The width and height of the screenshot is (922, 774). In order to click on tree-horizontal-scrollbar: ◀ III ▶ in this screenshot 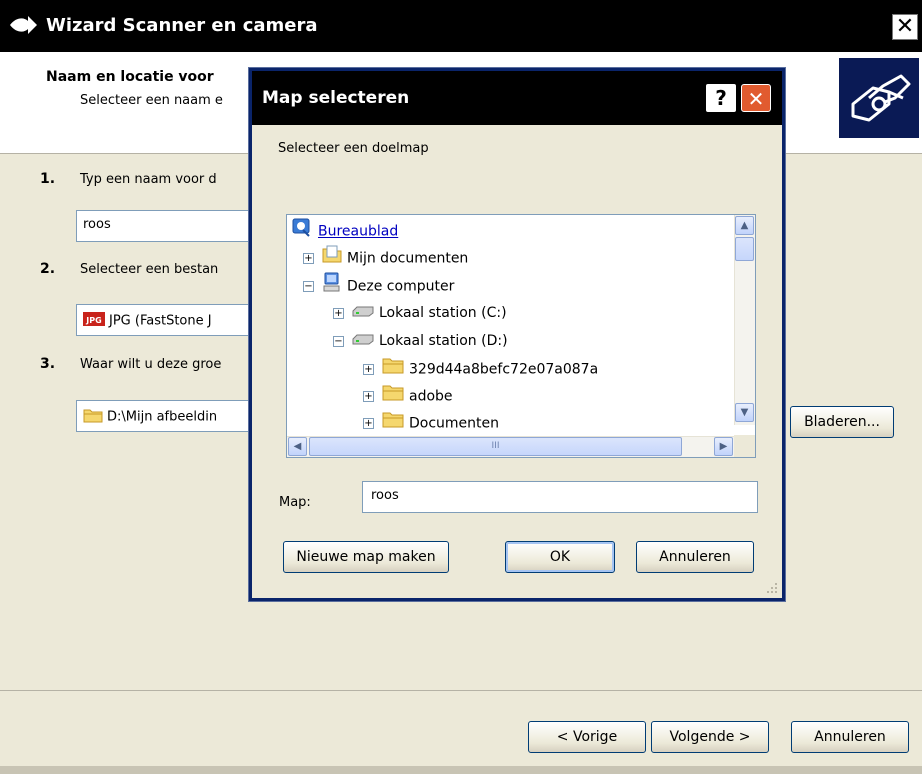, I will do `click(511, 446)`.